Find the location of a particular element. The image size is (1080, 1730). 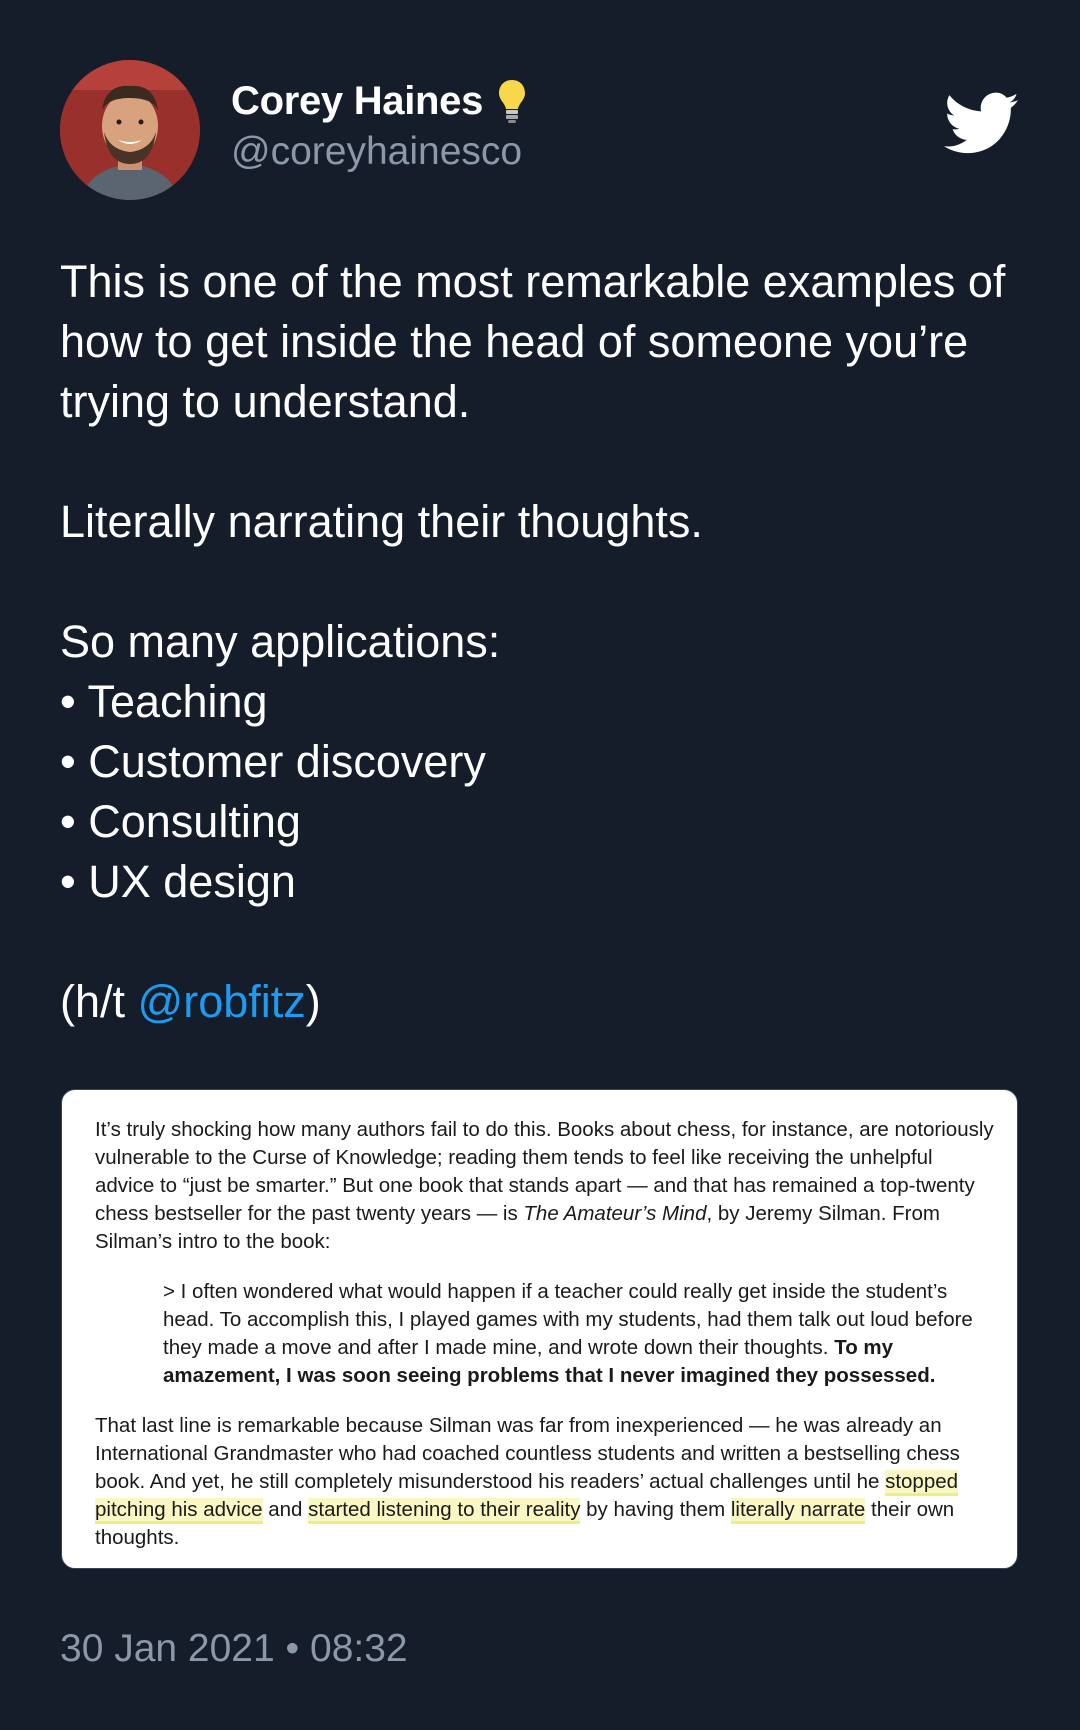

twitter-bird-icon is located at coordinates (982, 124).